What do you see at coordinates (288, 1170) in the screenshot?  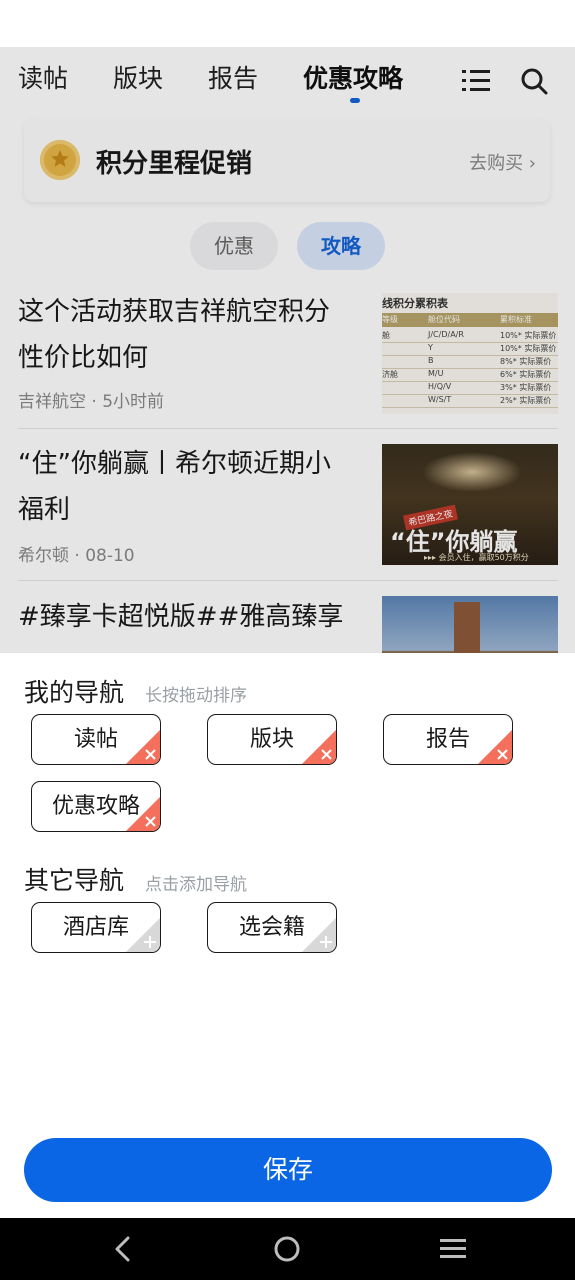 I see `save-button: 保存` at bounding box center [288, 1170].